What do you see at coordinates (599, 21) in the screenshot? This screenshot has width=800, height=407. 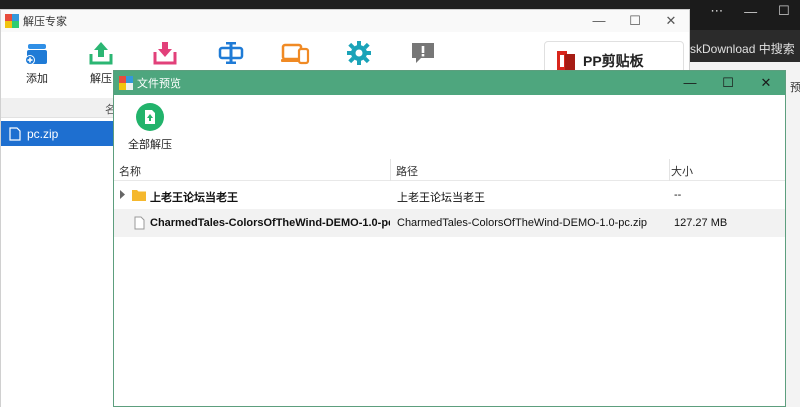 I see `main-minimize-button: —` at bounding box center [599, 21].